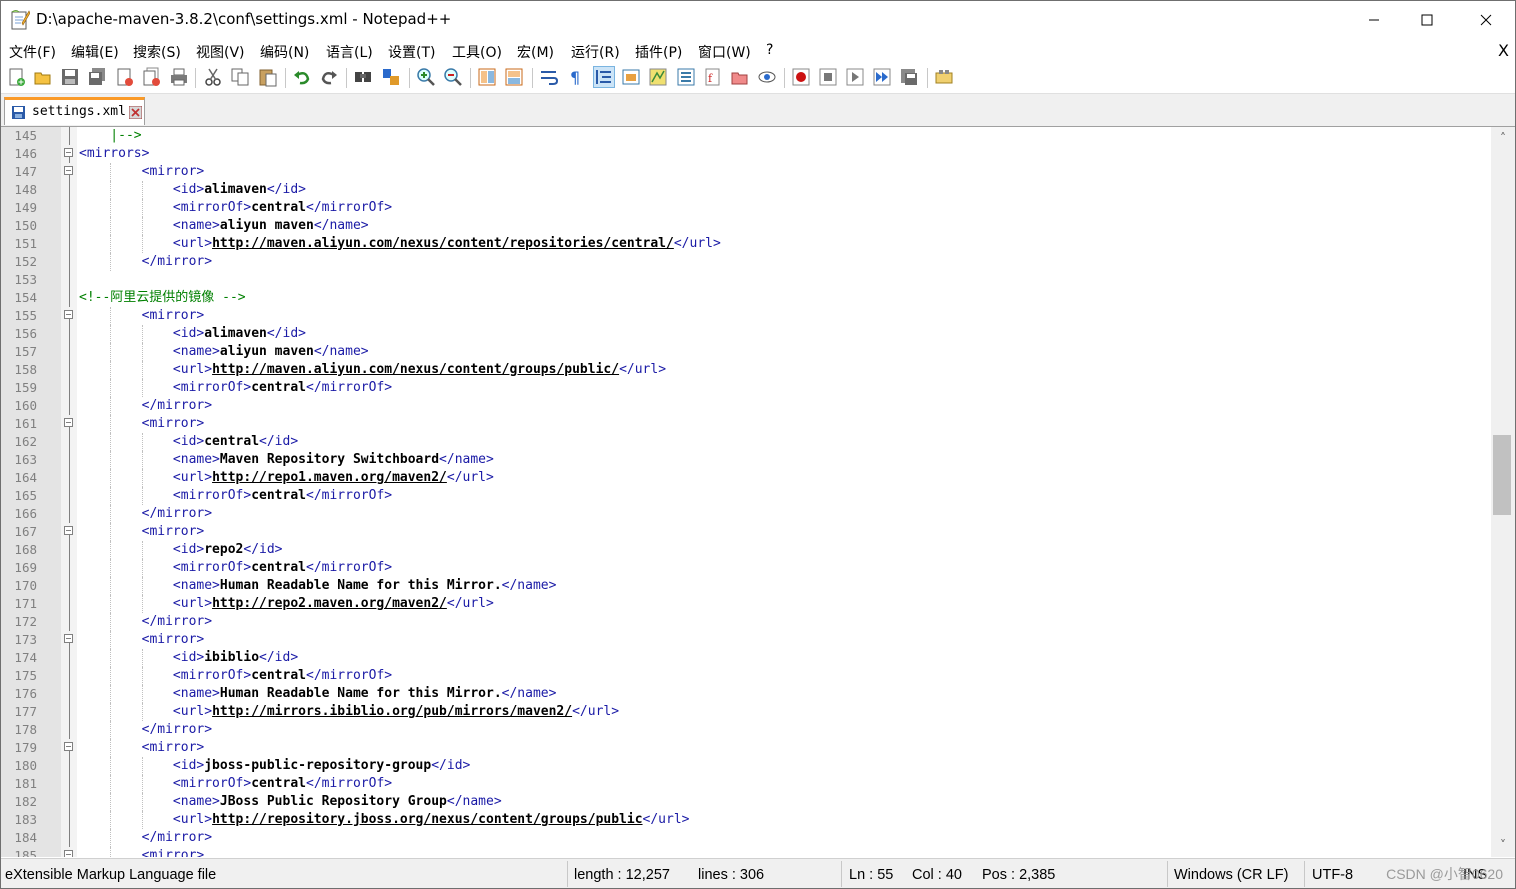 Image resolution: width=1516 pixels, height=889 pixels. What do you see at coordinates (453, 77) in the screenshot?
I see `zoom-out-icon` at bounding box center [453, 77].